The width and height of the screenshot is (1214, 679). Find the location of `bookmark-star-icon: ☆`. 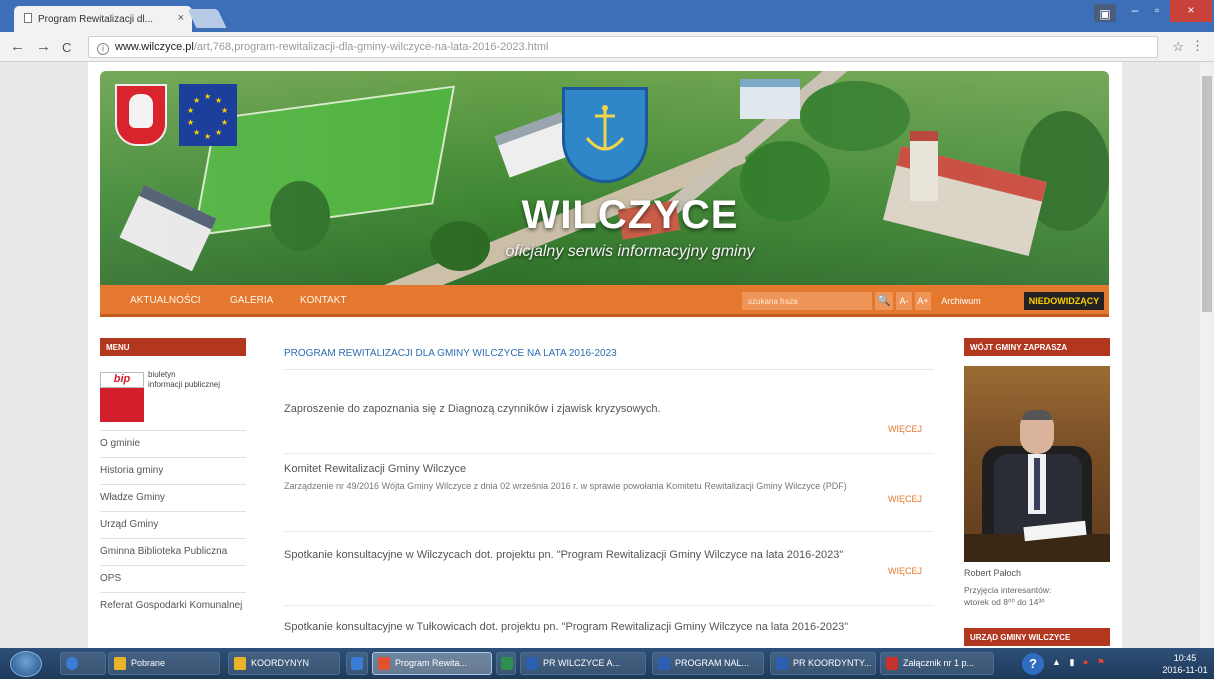

bookmark-star-icon: ☆ is located at coordinates (1178, 47).